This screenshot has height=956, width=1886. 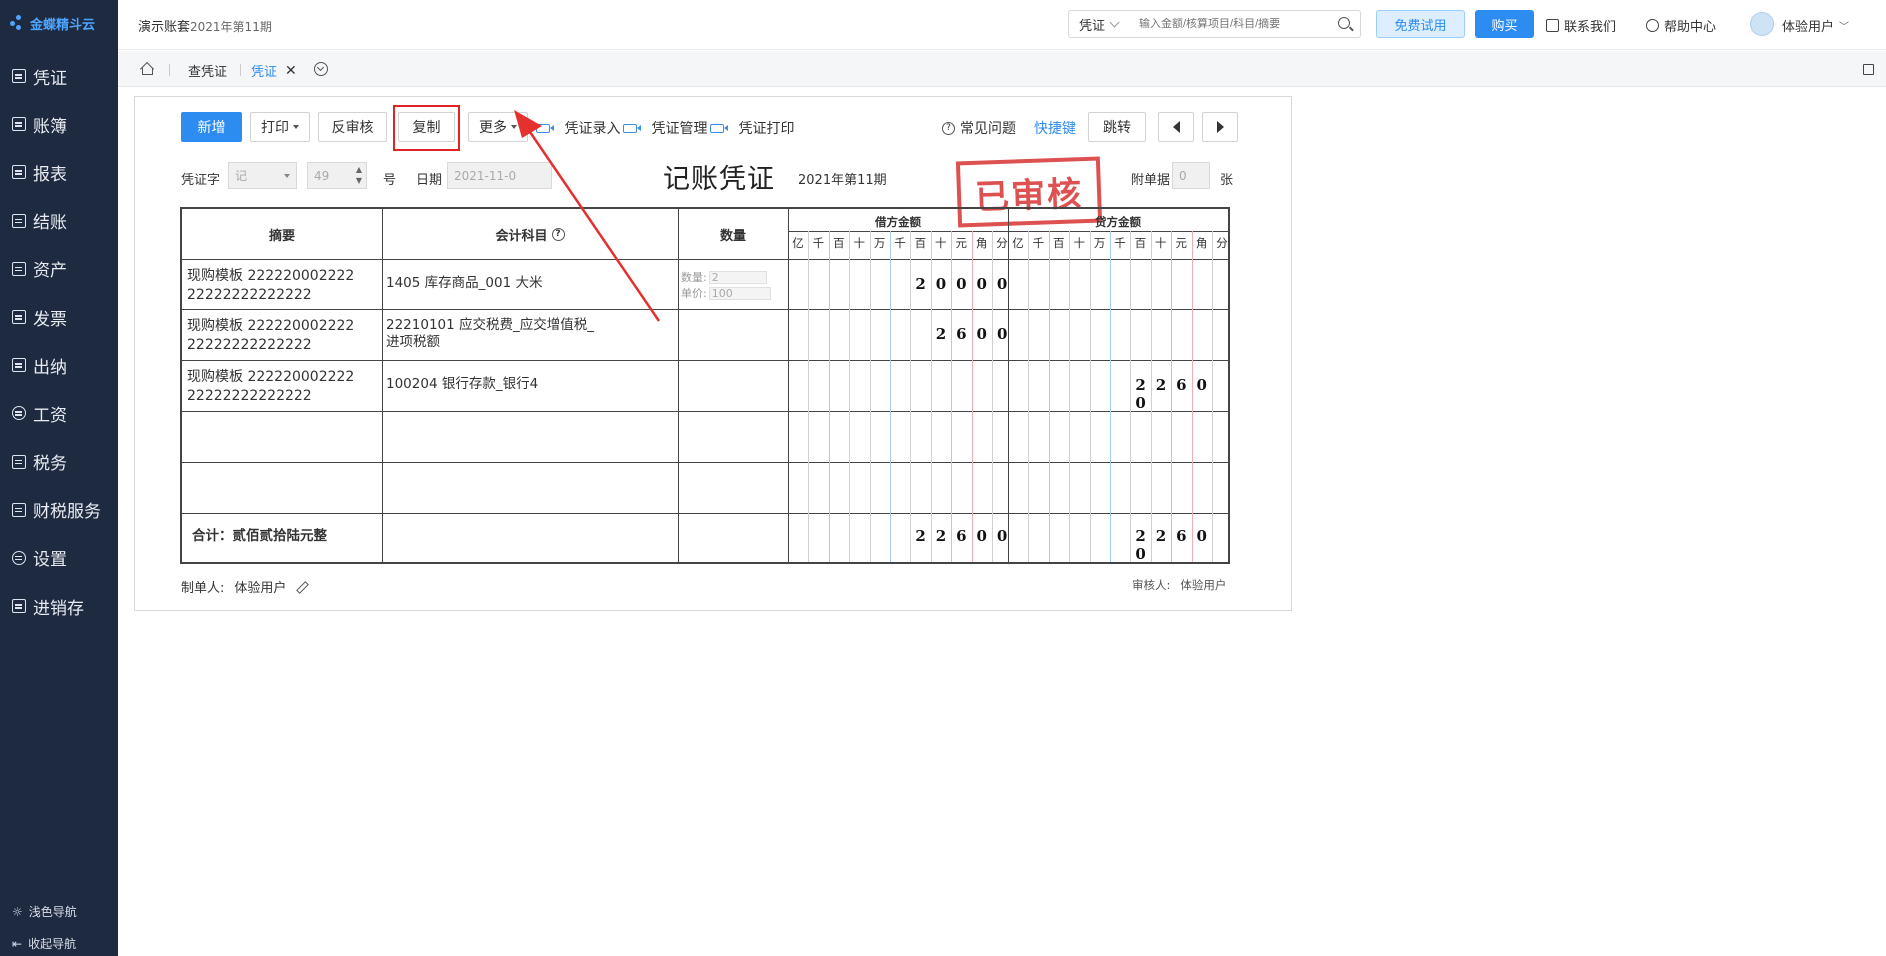 What do you see at coordinates (719, 179) in the screenshot?
I see `voucher-title: 记账凭证` at bounding box center [719, 179].